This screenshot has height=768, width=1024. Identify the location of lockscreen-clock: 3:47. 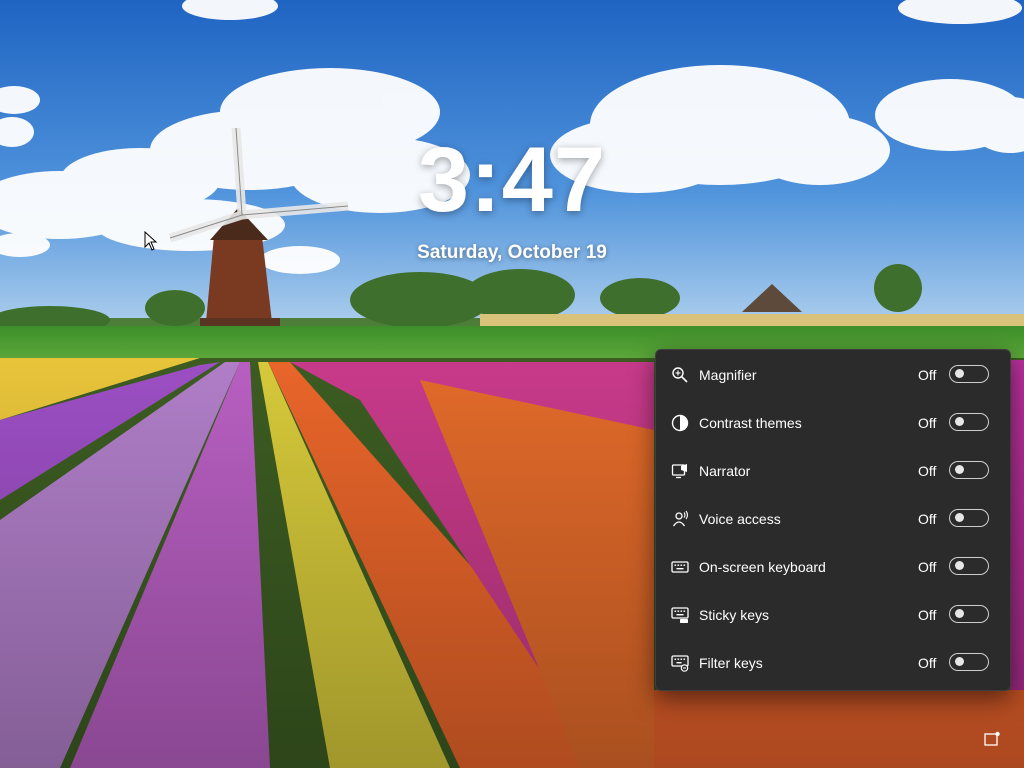
(512, 180).